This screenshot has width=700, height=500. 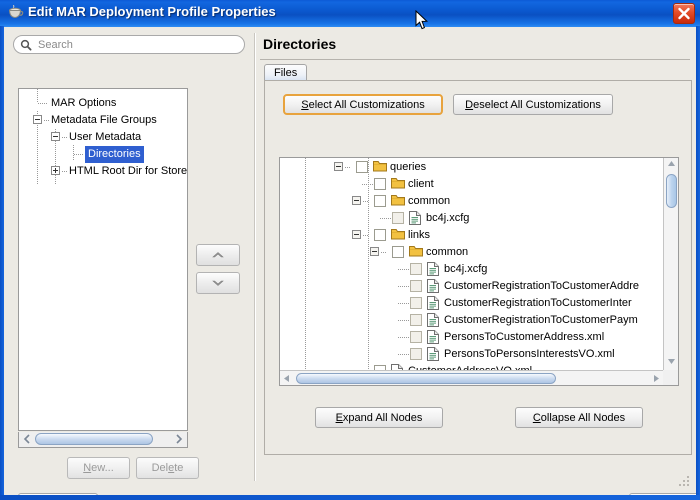 I want to click on search-input, so click(x=131, y=44).